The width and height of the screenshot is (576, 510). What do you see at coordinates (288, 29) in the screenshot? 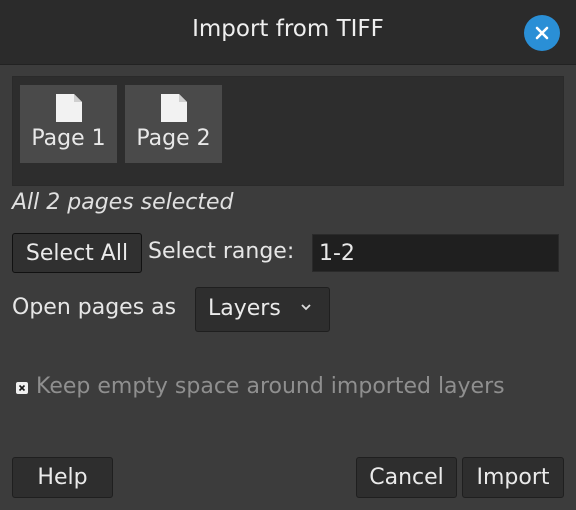
I see `dialog-title: Import from TIFF` at bounding box center [288, 29].